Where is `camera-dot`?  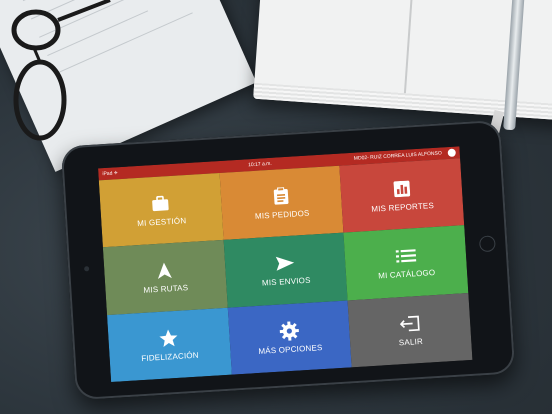
camera-dot is located at coordinates (87, 269).